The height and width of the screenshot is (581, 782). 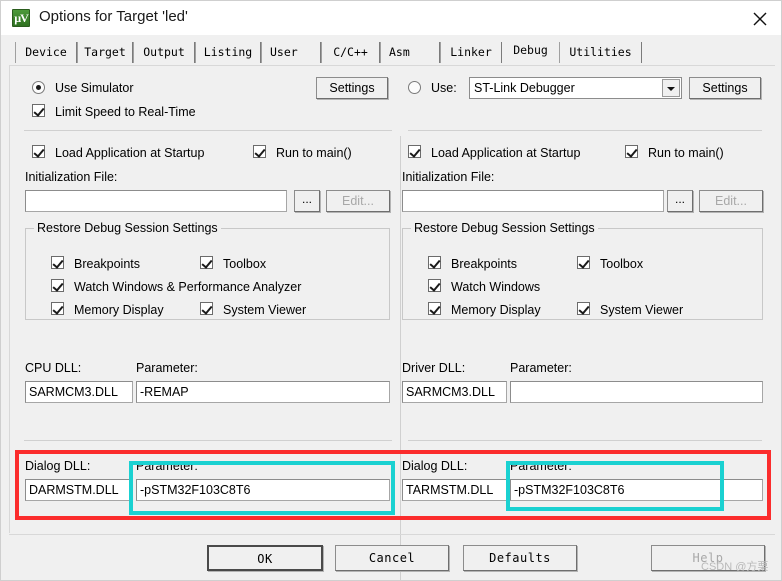 What do you see at coordinates (434, 308) in the screenshot?
I see `right-restore-memory-display-checkbox` at bounding box center [434, 308].